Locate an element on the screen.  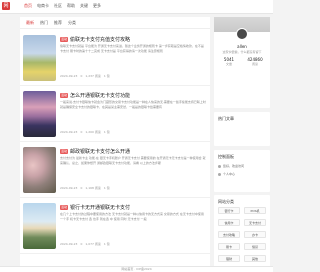
post-title-text: 银行卡无开通银联无卡支付 is located at coordinates (100, 207).